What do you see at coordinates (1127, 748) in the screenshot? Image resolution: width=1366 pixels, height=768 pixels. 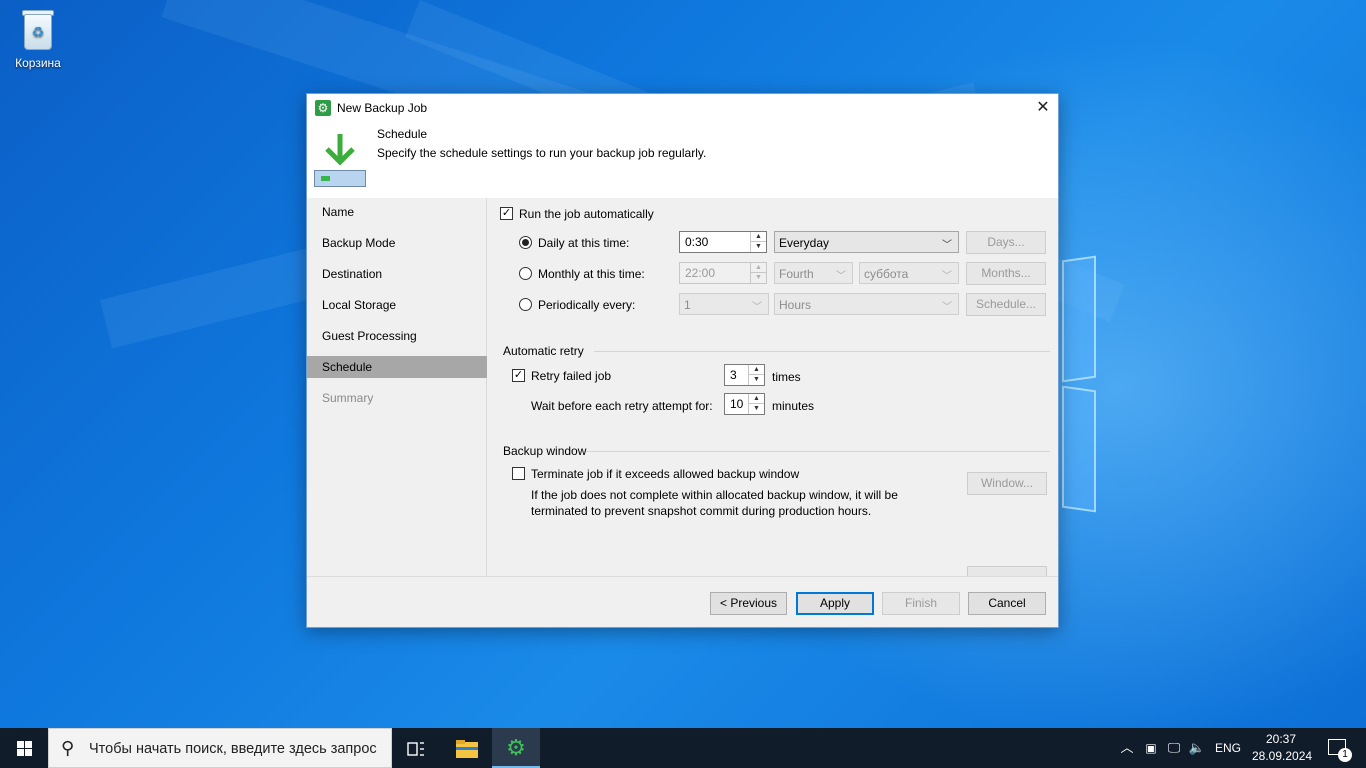 I see `show-hidden-icons-chevron-up-icon: ︿` at bounding box center [1127, 748].